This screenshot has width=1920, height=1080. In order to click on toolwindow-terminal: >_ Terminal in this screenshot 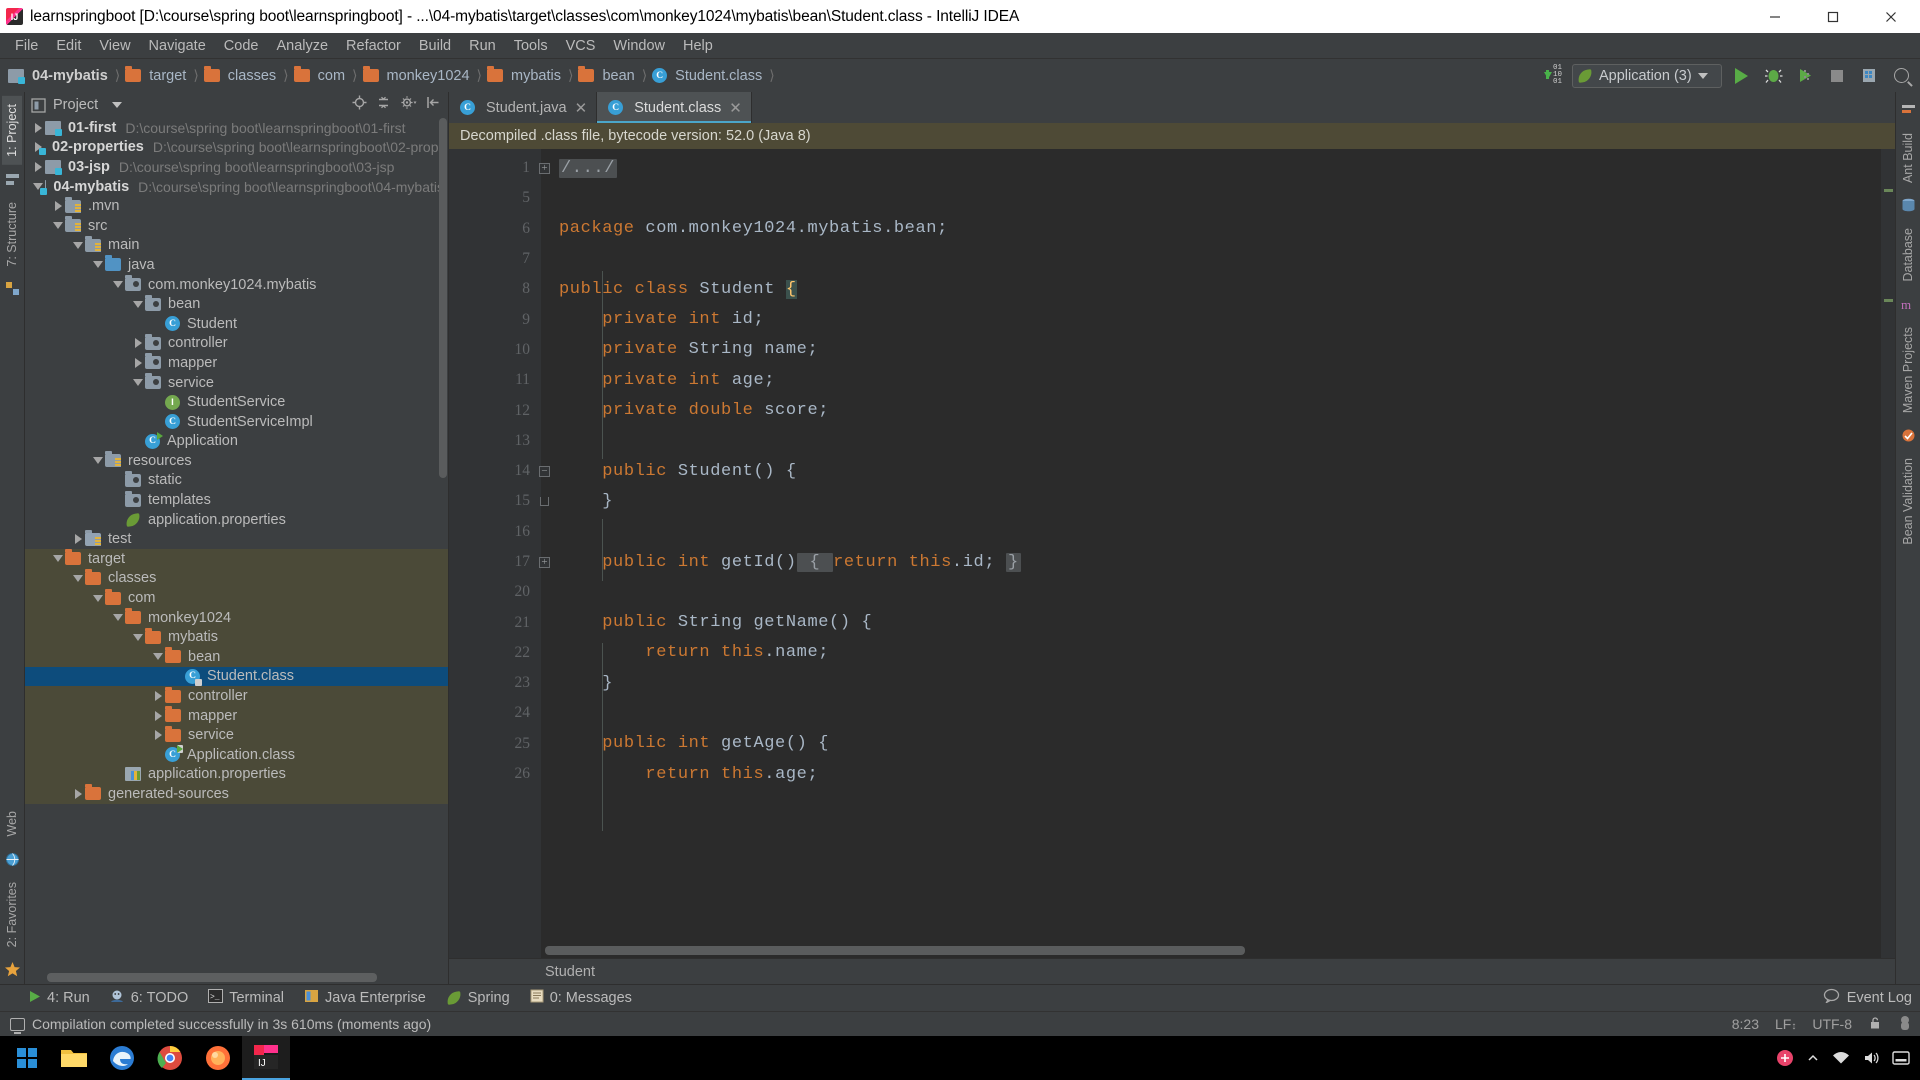, I will do `click(246, 998)`.